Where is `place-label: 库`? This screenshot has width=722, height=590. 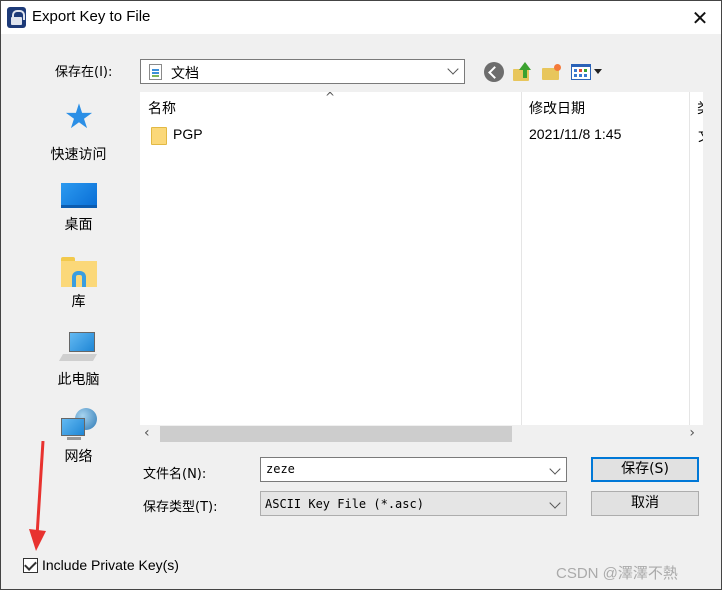 place-label: 库 is located at coordinates (78, 302).